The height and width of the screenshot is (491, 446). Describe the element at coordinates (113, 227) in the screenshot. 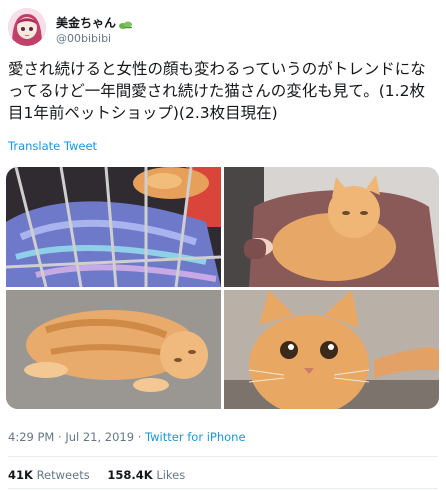

I see `photo-1-kitten-in-cage` at that location.